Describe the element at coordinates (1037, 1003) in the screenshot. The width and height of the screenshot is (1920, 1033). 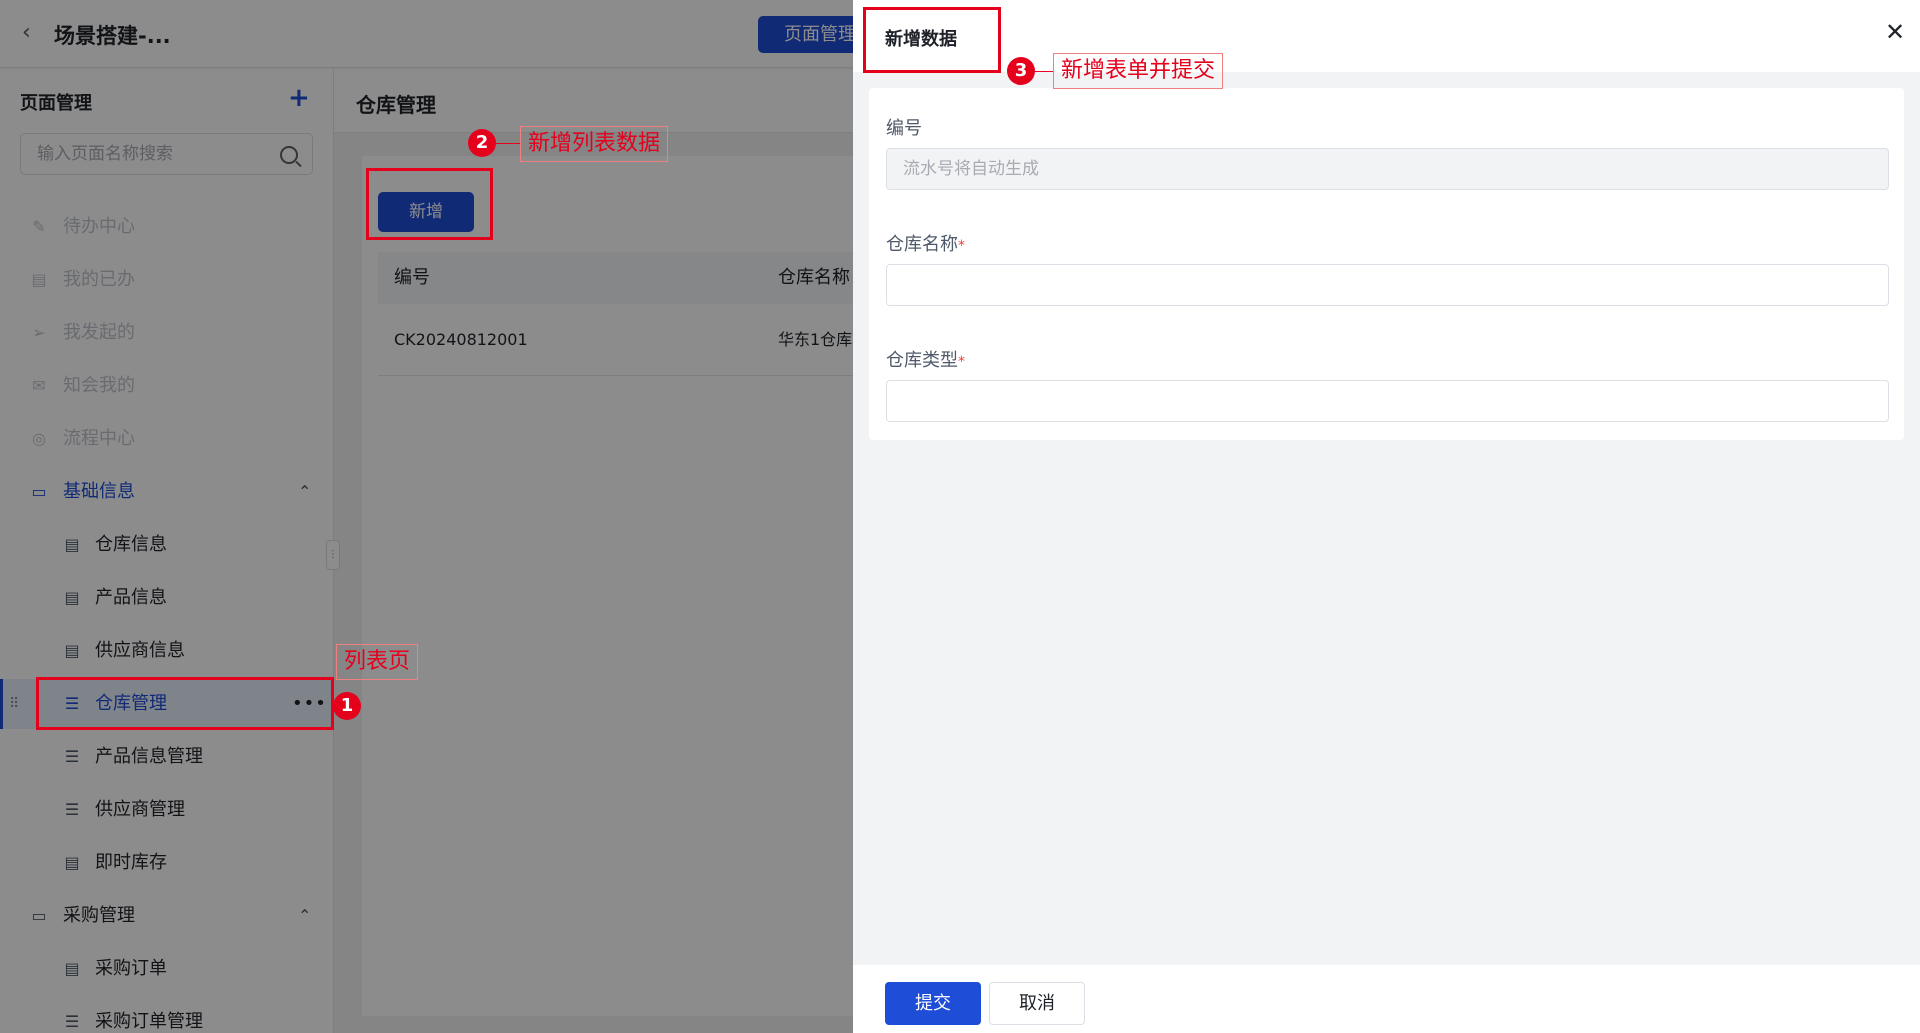
I see `cancel-button: 取消` at that location.